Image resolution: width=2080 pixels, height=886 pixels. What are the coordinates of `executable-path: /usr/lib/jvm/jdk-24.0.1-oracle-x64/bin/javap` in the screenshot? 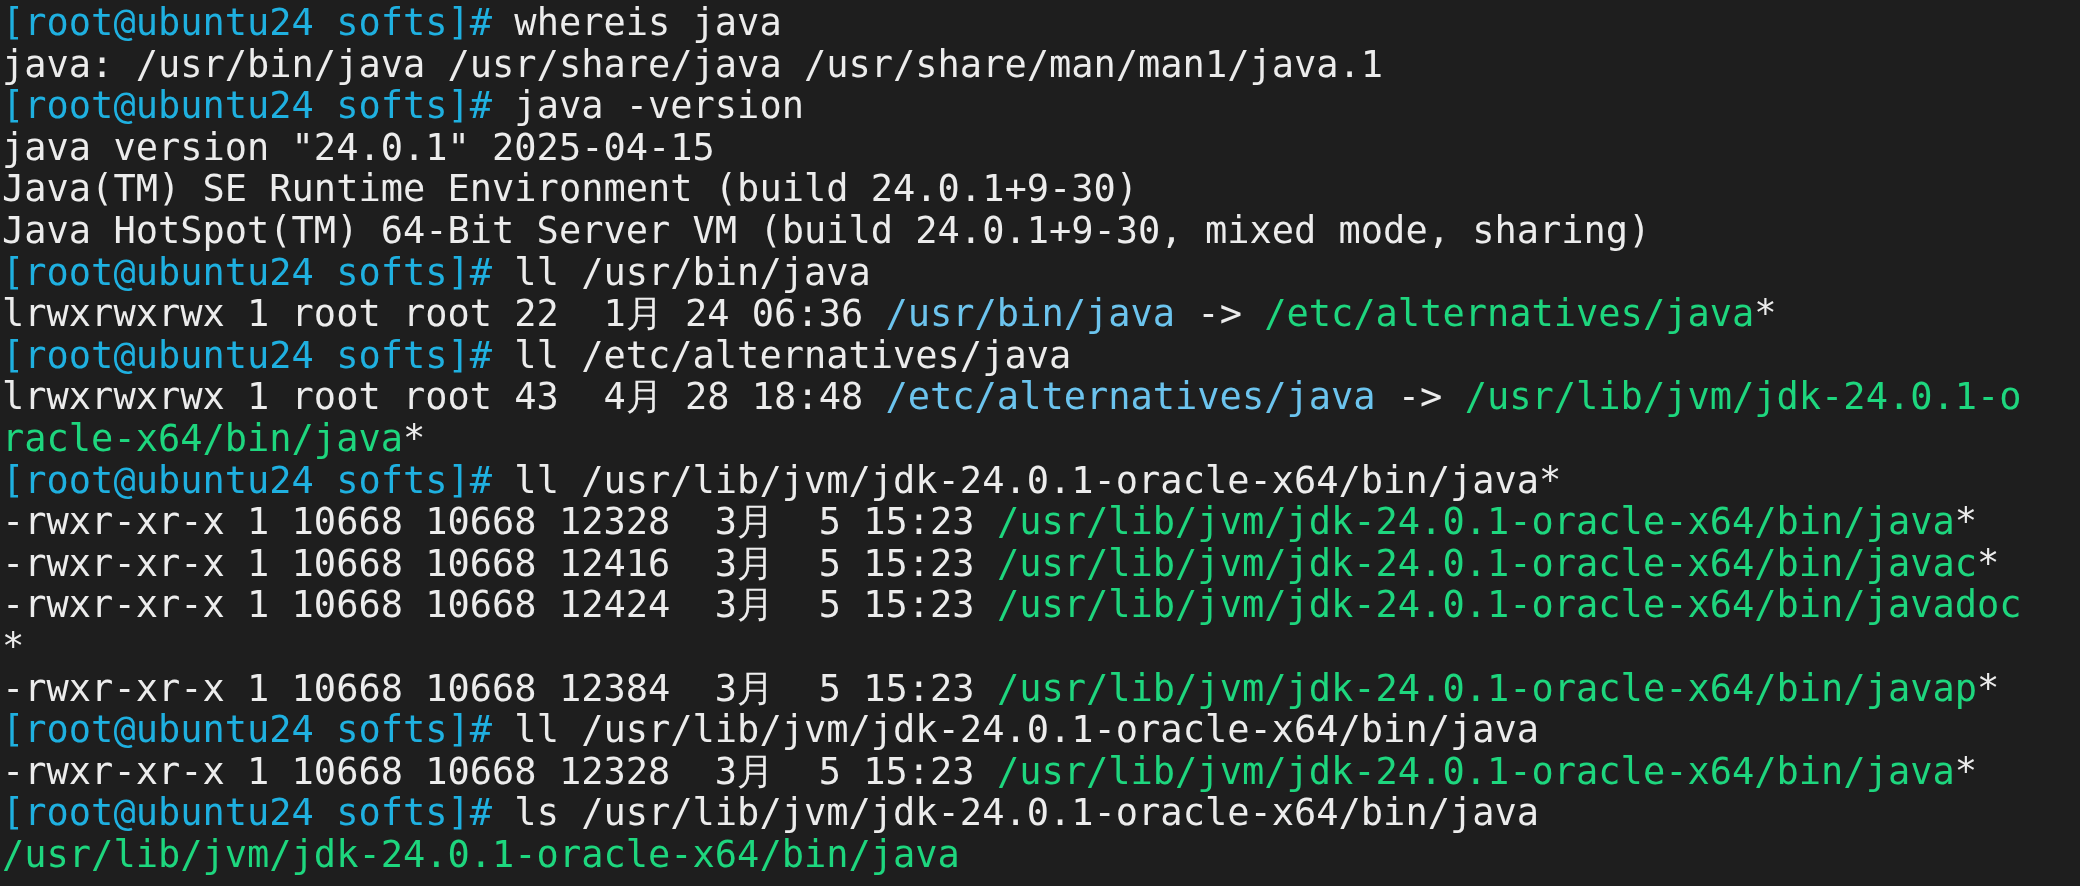 It's located at (1486, 688).